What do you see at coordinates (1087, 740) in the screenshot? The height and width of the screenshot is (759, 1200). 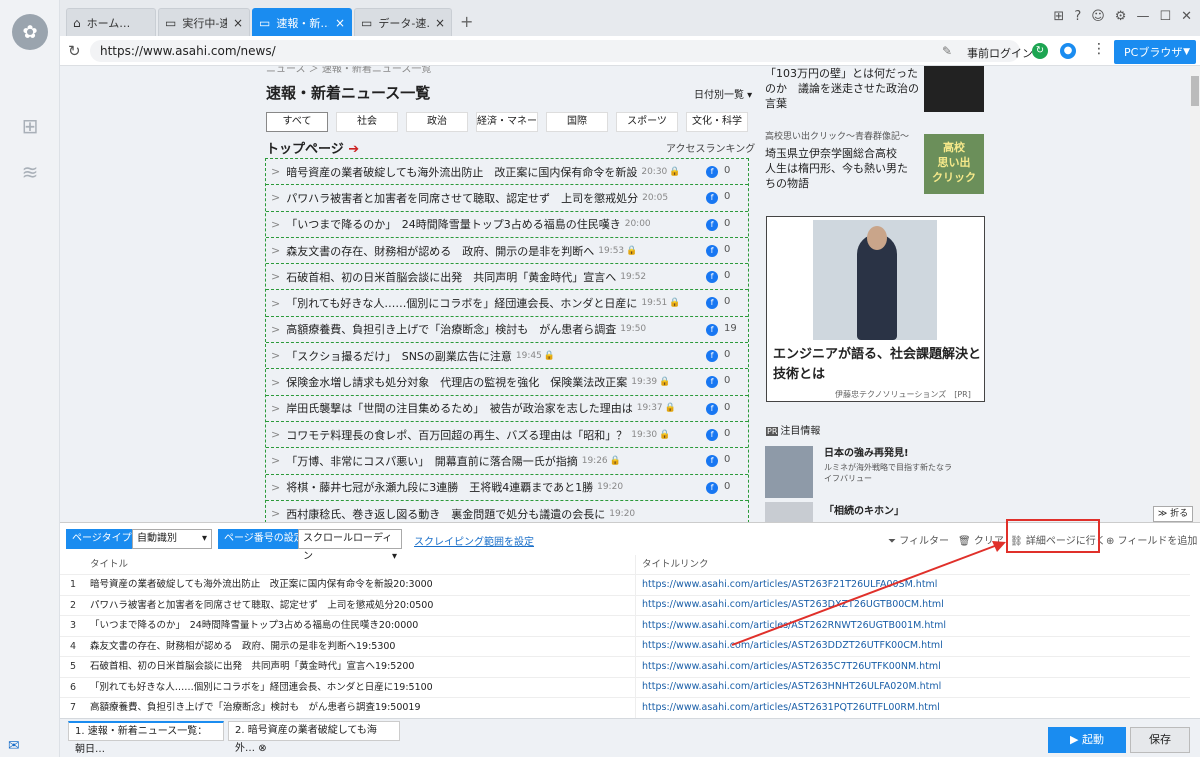 I see `start-button: ▶ 起動` at bounding box center [1087, 740].